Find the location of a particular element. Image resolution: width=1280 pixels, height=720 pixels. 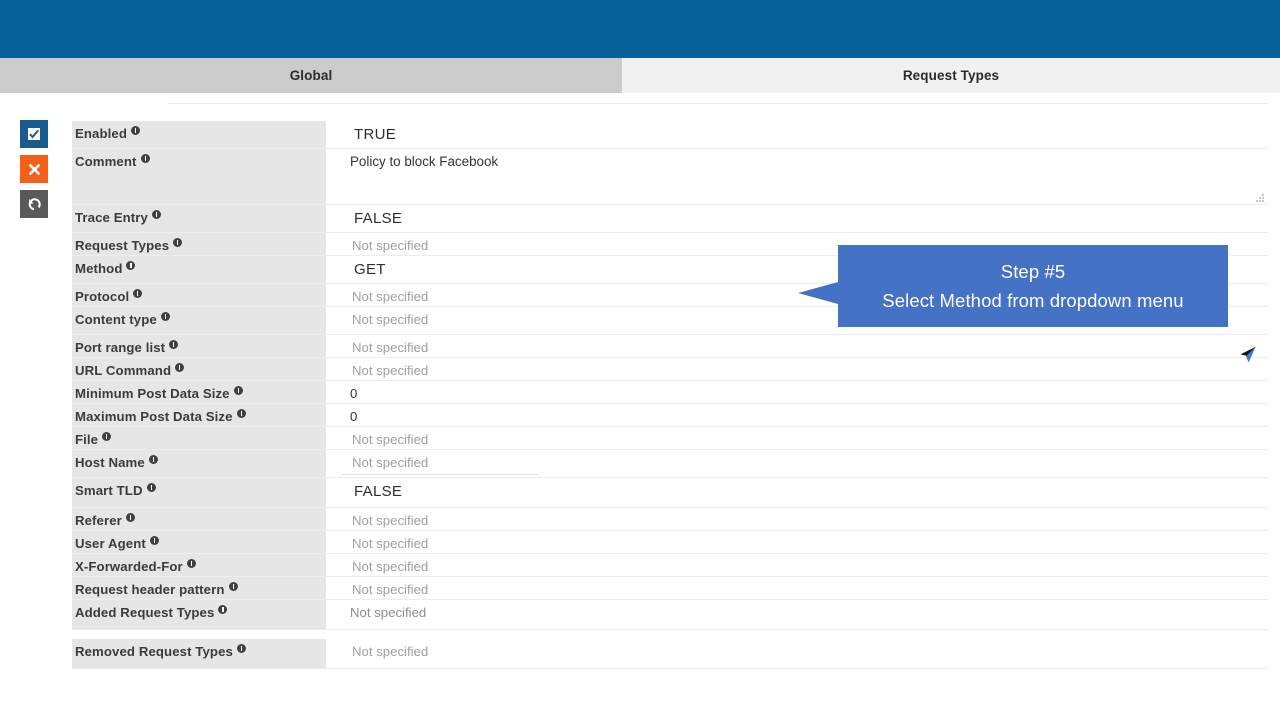

label-protocol: Protocol is located at coordinates (199, 295).